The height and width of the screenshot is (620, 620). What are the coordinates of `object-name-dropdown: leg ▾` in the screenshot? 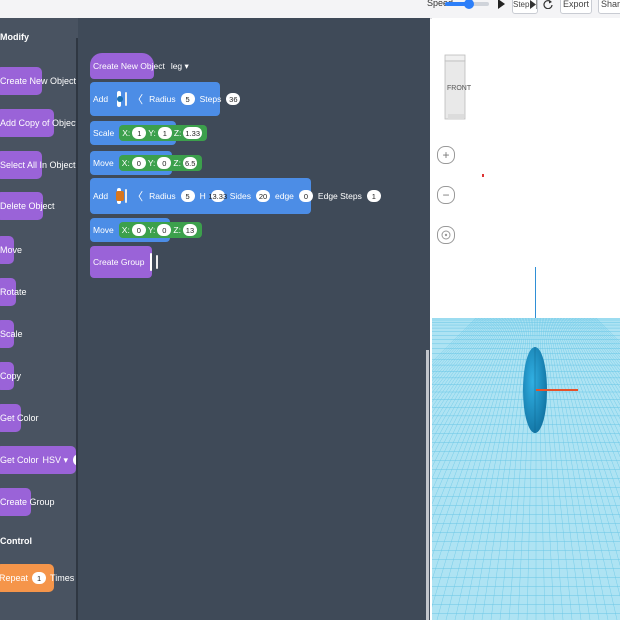 It's located at (180, 66).